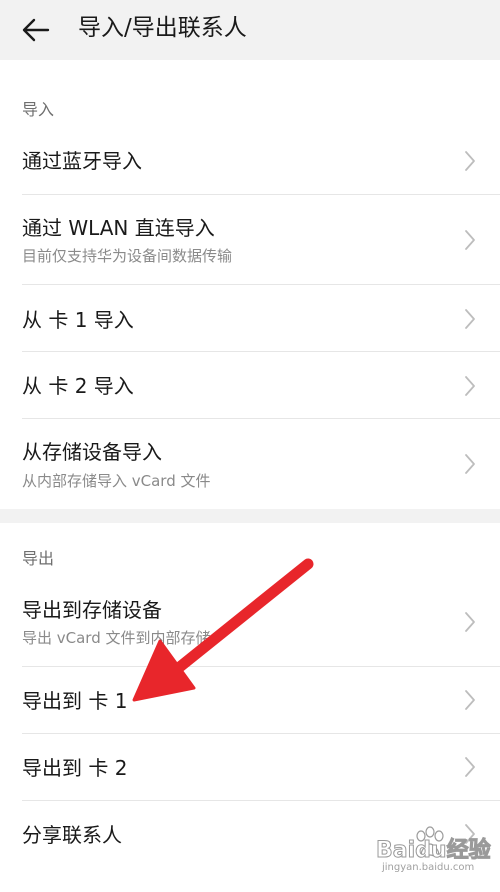 The image size is (500, 892). What do you see at coordinates (250, 30) in the screenshot?
I see `app-header: 导入/导出联系人` at bounding box center [250, 30].